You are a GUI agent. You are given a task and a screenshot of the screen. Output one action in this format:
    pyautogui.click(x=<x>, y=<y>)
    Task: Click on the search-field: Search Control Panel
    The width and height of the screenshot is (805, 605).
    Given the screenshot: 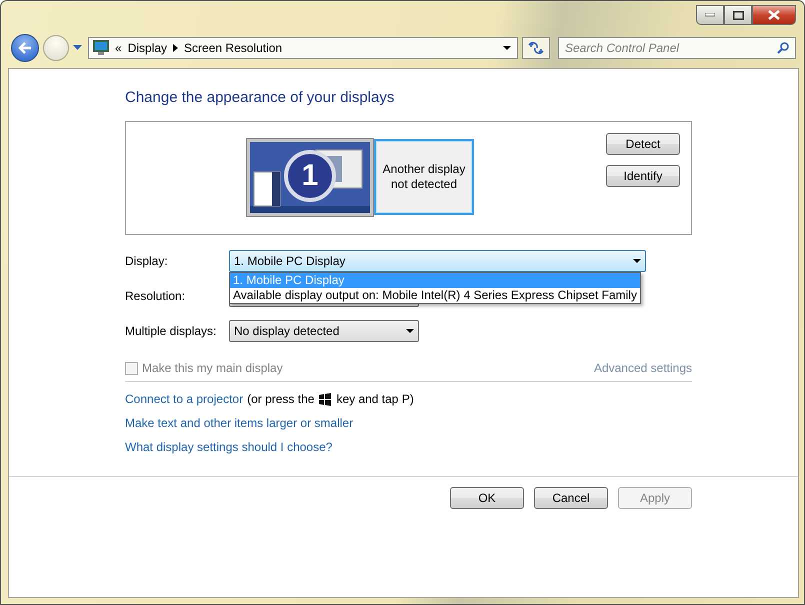 What is the action you would take?
    pyautogui.click(x=677, y=47)
    